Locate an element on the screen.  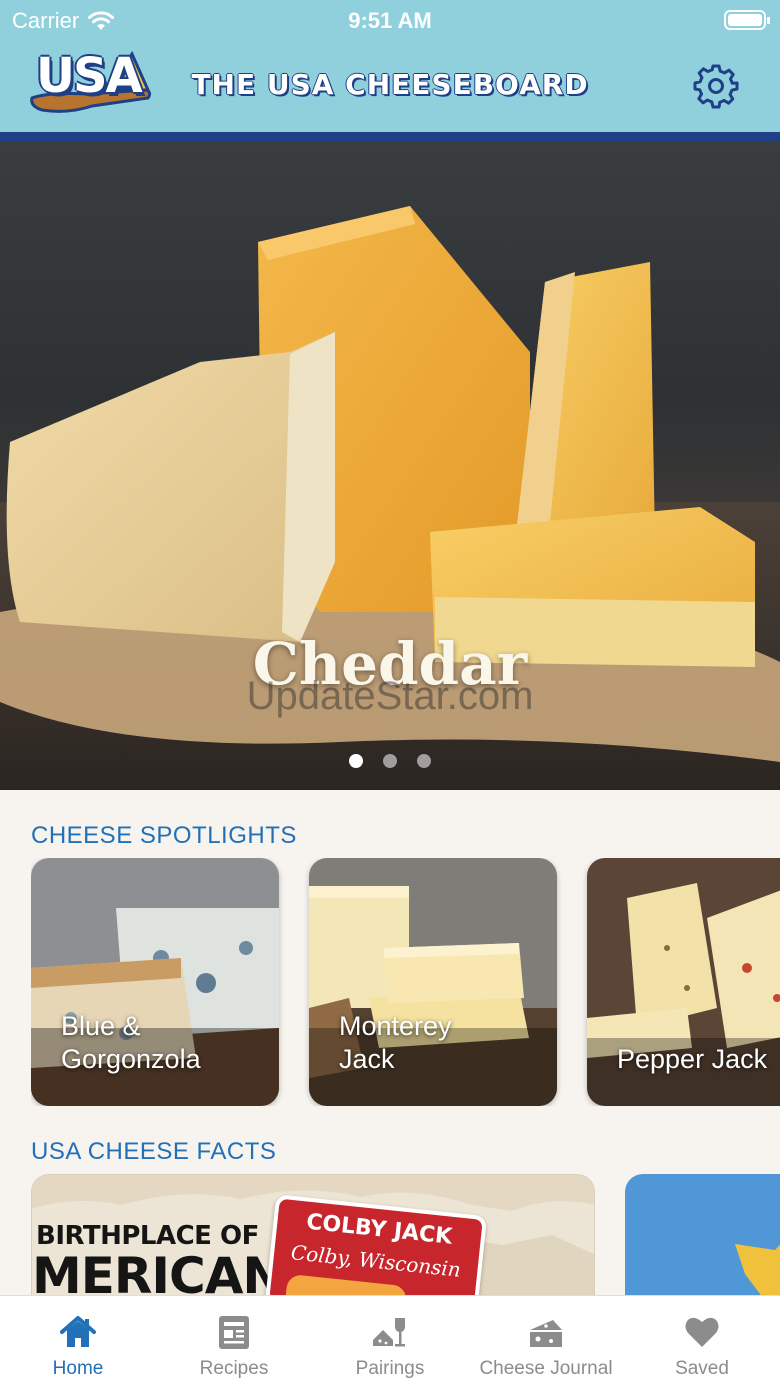
star-graphic is located at coordinates (757, 1269).